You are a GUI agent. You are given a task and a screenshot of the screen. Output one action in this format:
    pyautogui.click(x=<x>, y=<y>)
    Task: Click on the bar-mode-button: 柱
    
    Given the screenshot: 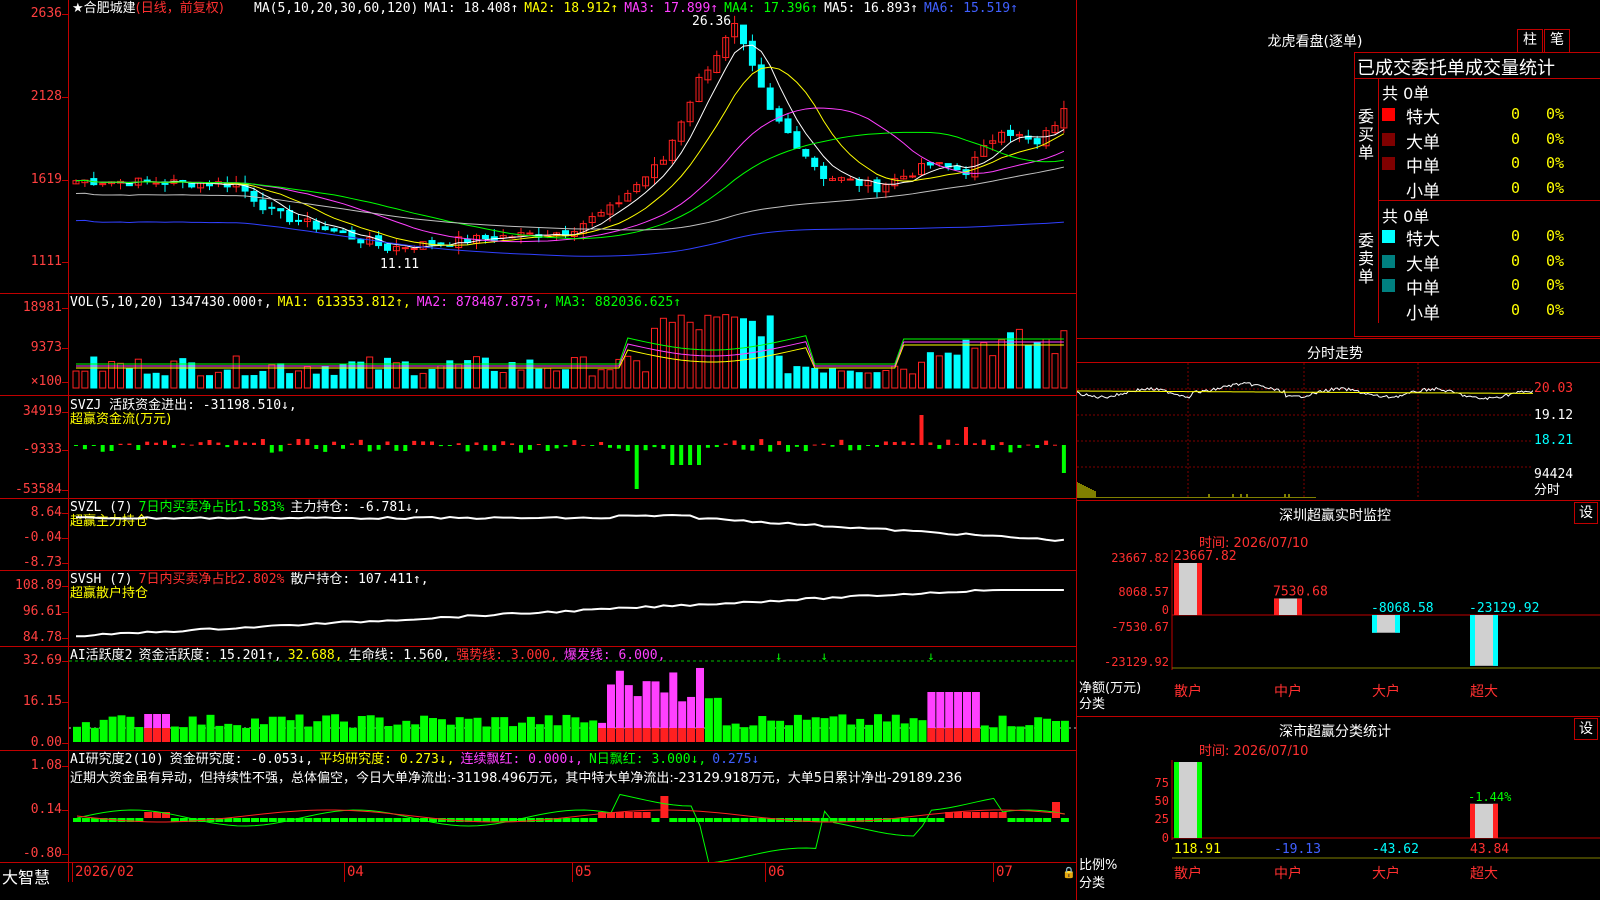 What is the action you would take?
    pyautogui.click(x=1530, y=41)
    